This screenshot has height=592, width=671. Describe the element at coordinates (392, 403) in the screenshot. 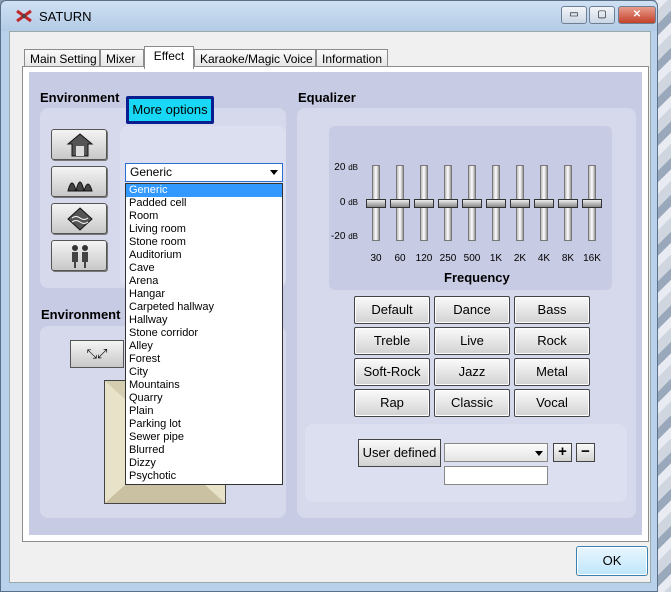

I see `preset-rap-button: Rap` at that location.